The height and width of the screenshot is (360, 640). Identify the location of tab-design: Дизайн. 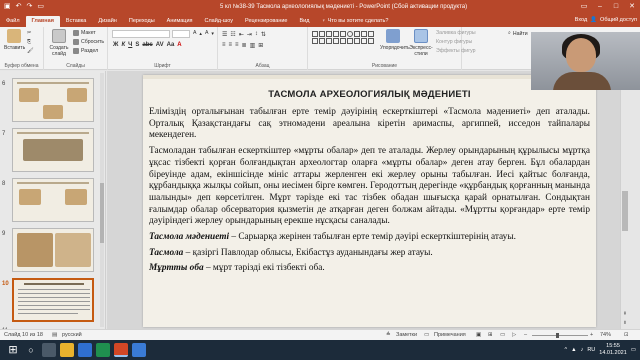
(107, 21).